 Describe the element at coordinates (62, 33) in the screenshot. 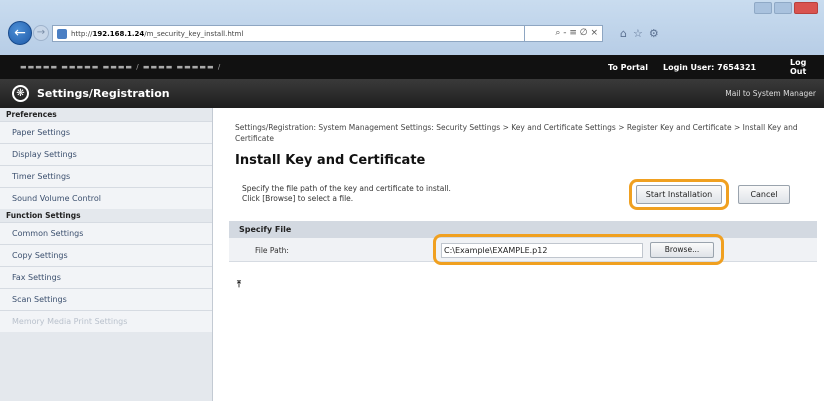

I see `page-icon` at that location.